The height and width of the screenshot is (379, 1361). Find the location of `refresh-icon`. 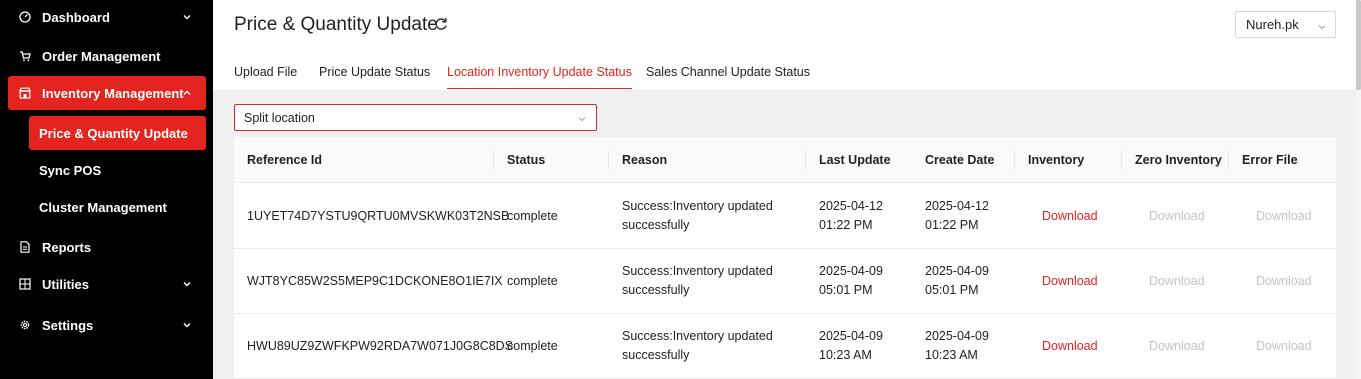

refresh-icon is located at coordinates (441, 24).